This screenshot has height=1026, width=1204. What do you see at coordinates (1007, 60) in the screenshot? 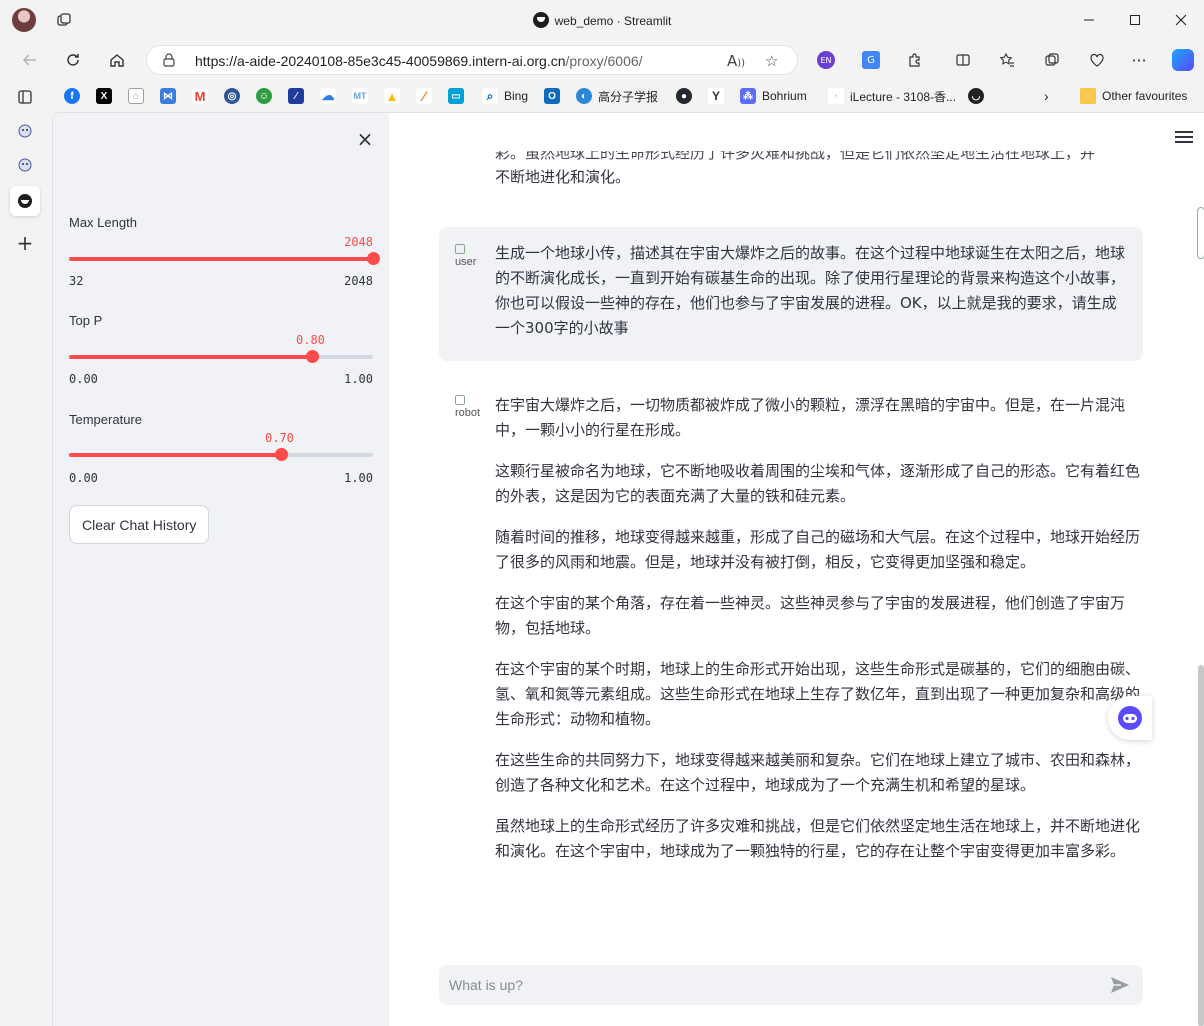
I see `favorites-icon` at bounding box center [1007, 60].